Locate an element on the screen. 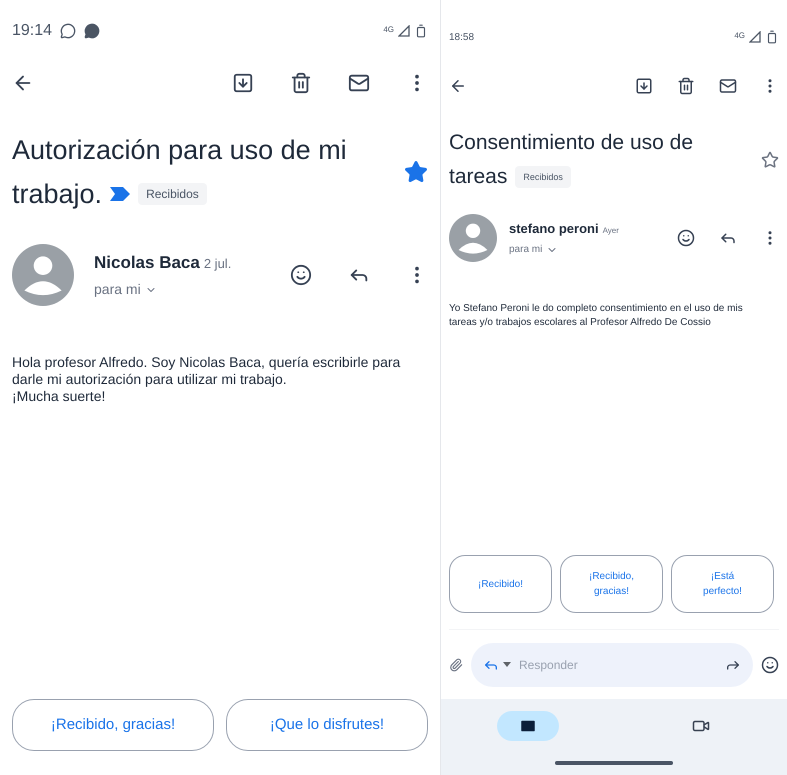 The width and height of the screenshot is (787, 775). email-body-text: Hola profesor Alfredo. Soy Nicolas Baca, quería escribirle para darle mi autorización para utilizar mi trabajo. is located at coordinates (207, 371).